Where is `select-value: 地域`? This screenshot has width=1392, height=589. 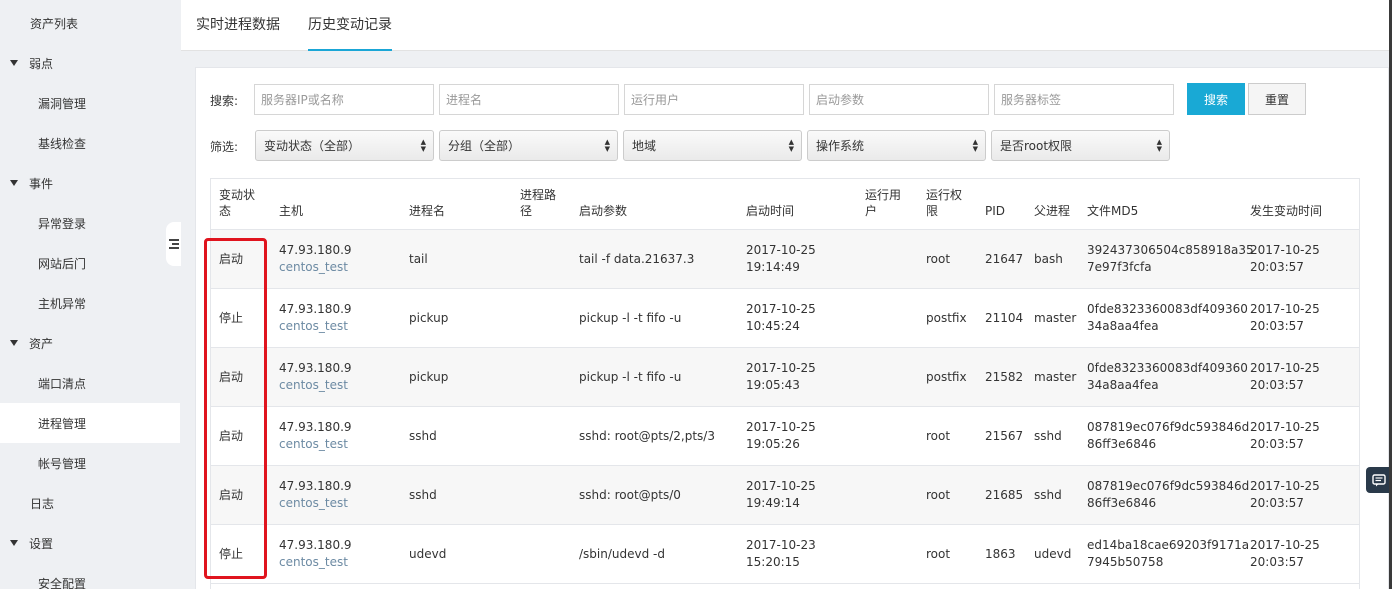
select-value: 地域 is located at coordinates (644, 146).